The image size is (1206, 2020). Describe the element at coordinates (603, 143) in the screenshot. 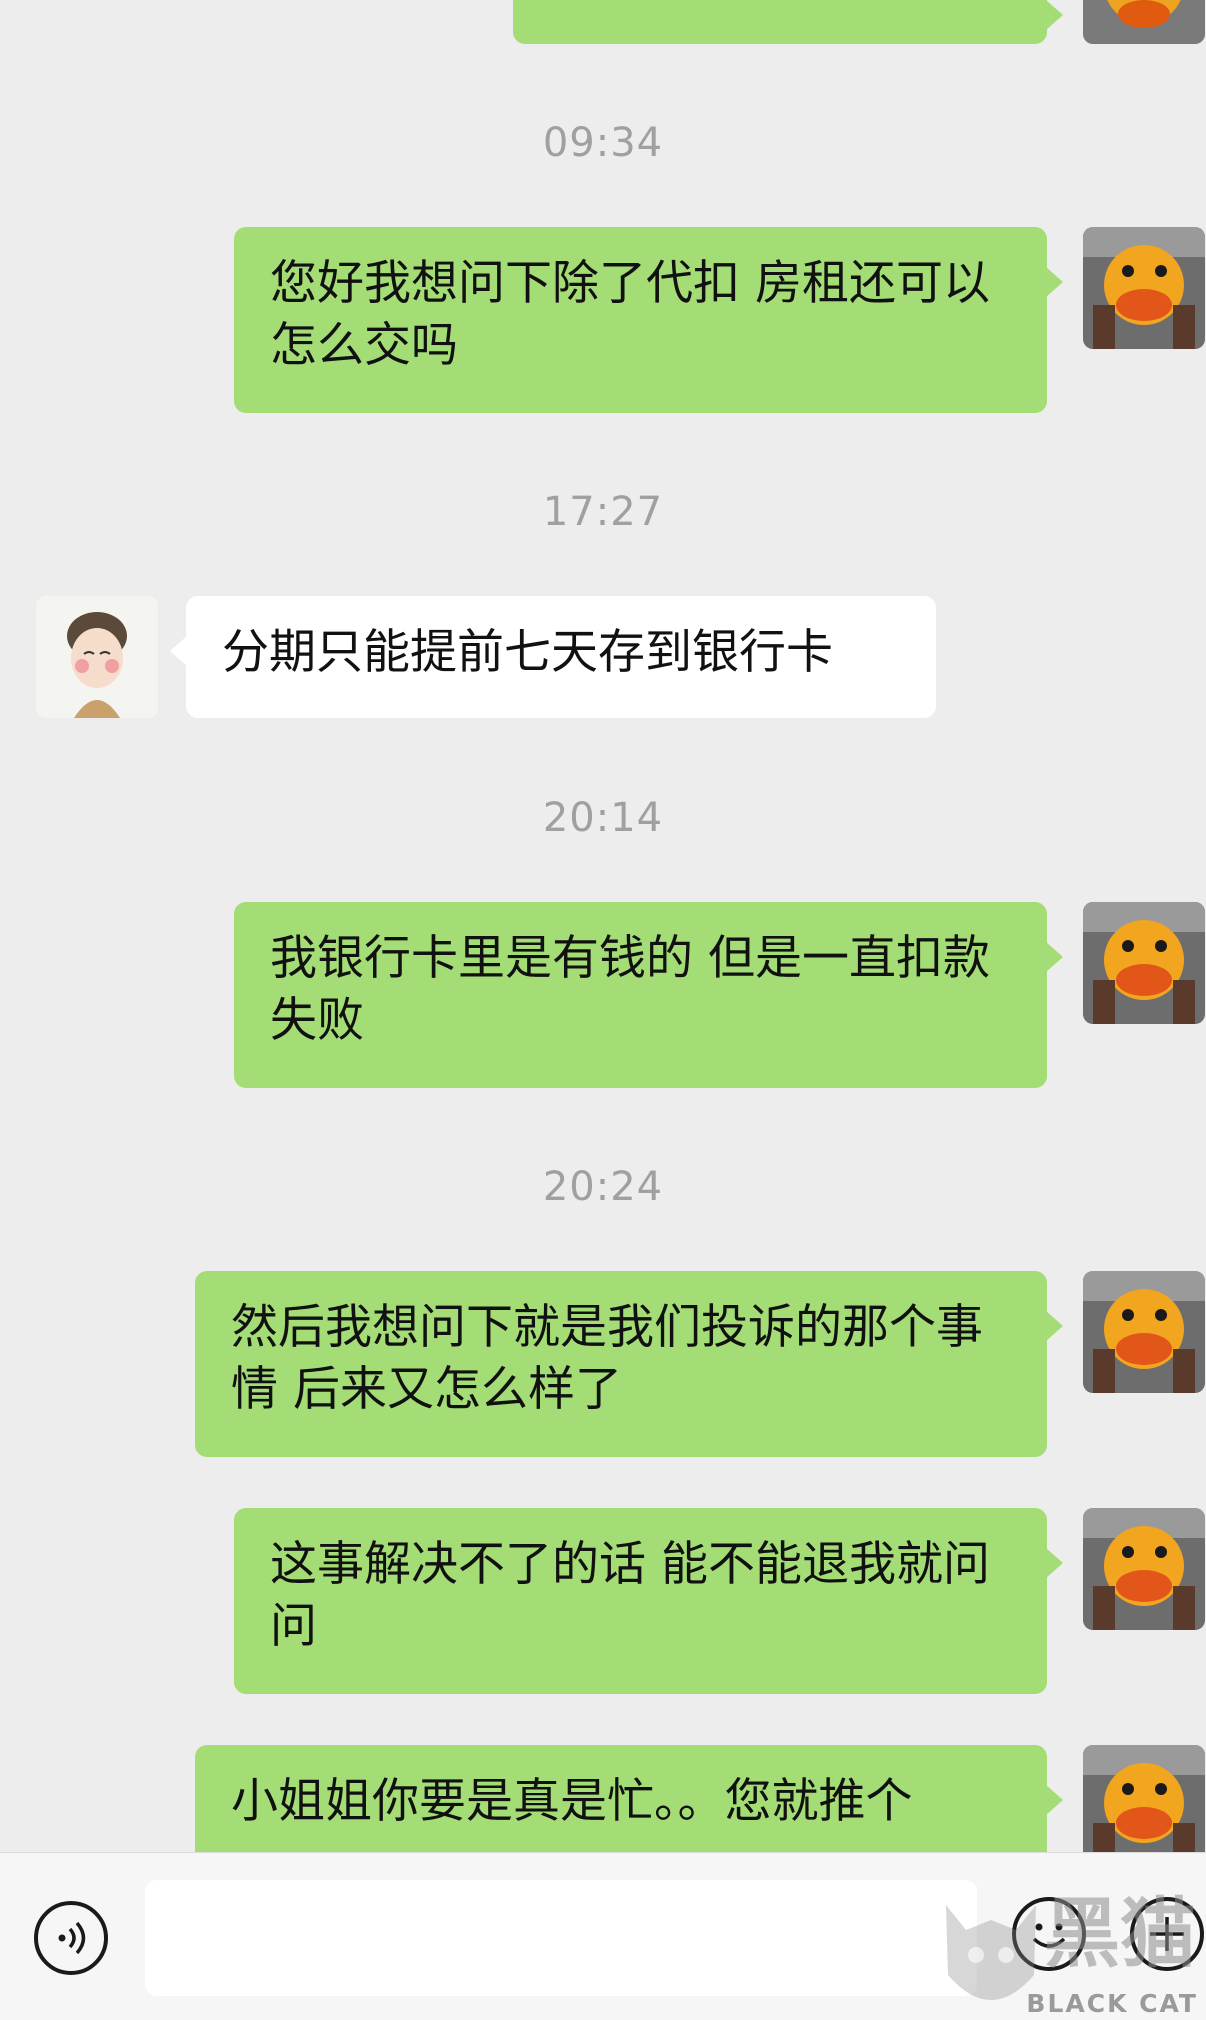

I see `timestamp: 09:34` at that location.